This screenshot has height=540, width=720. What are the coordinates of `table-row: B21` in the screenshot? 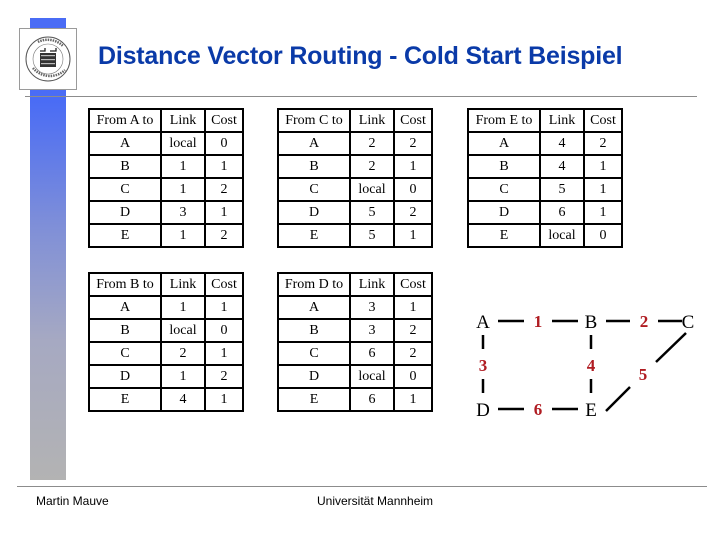 It's located at (355, 166).